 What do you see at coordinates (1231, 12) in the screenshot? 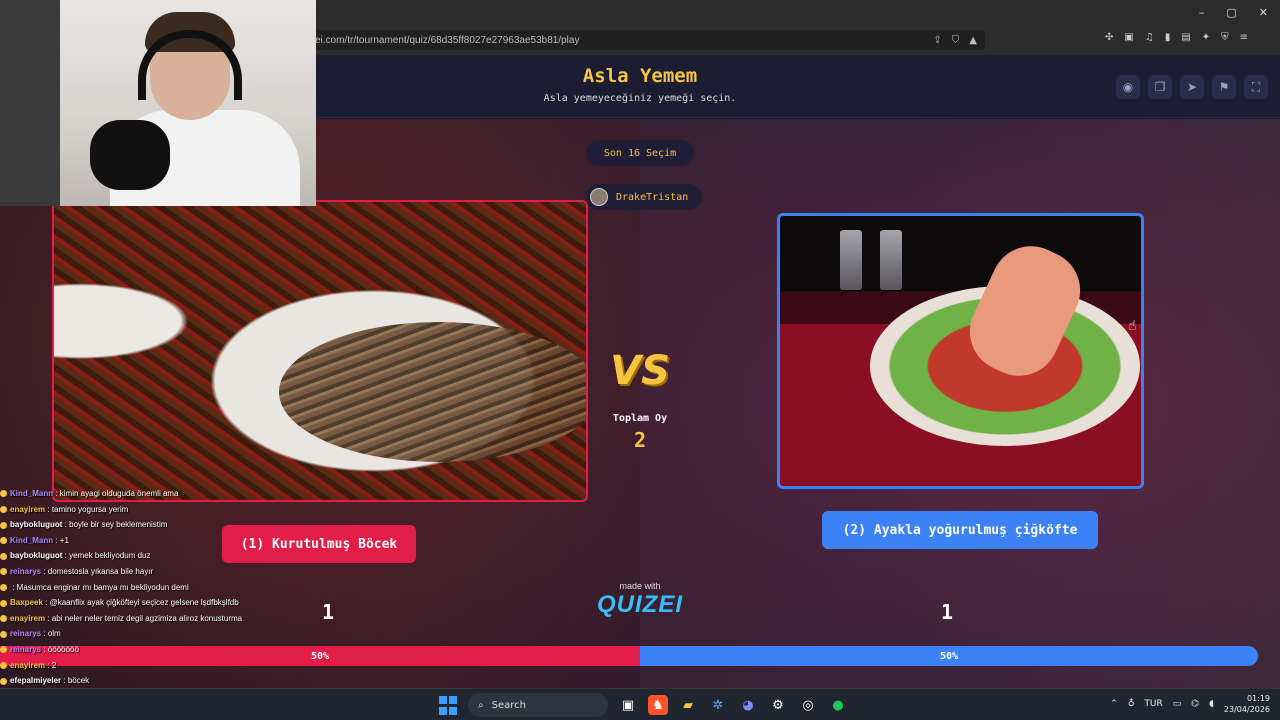
I see `maximize-icon: ▢` at bounding box center [1231, 12].